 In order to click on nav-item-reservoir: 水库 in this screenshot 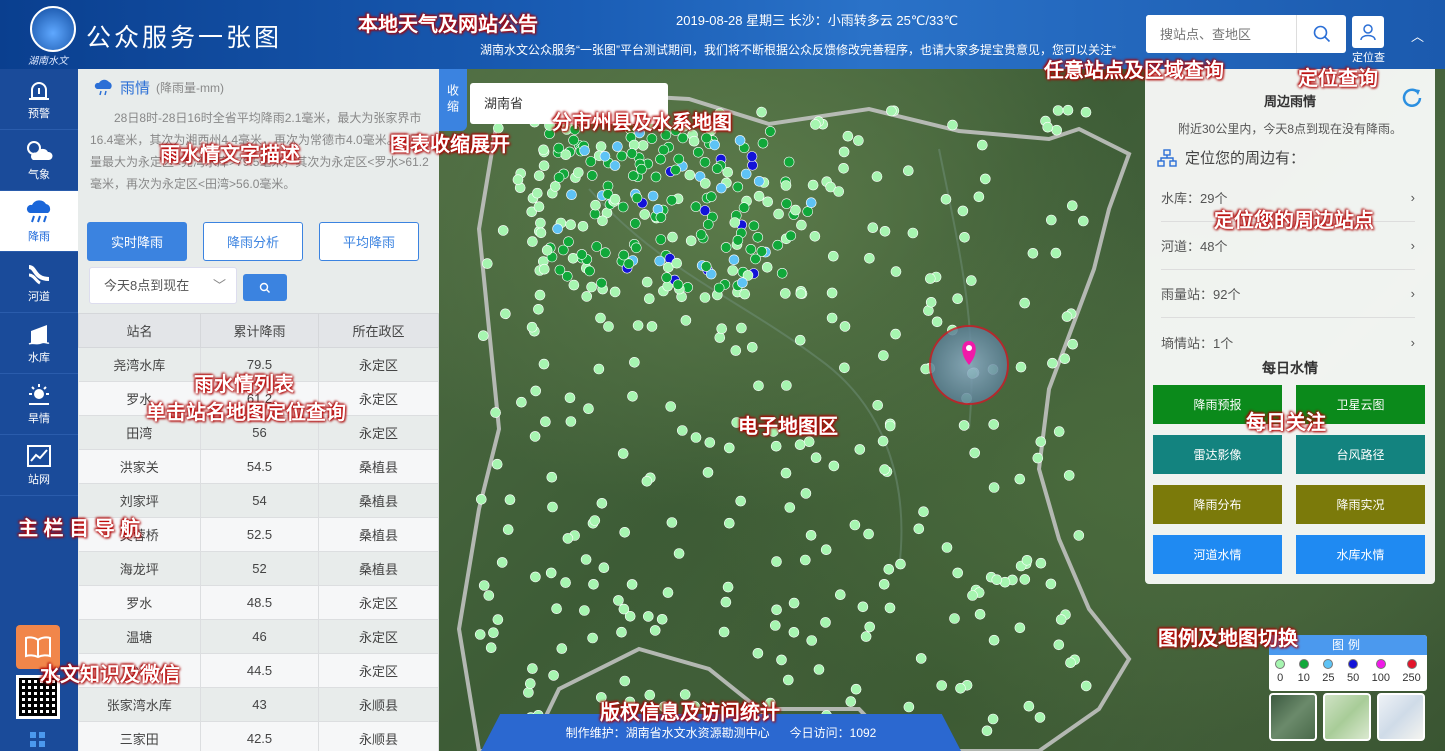, I will do `click(39, 343)`.